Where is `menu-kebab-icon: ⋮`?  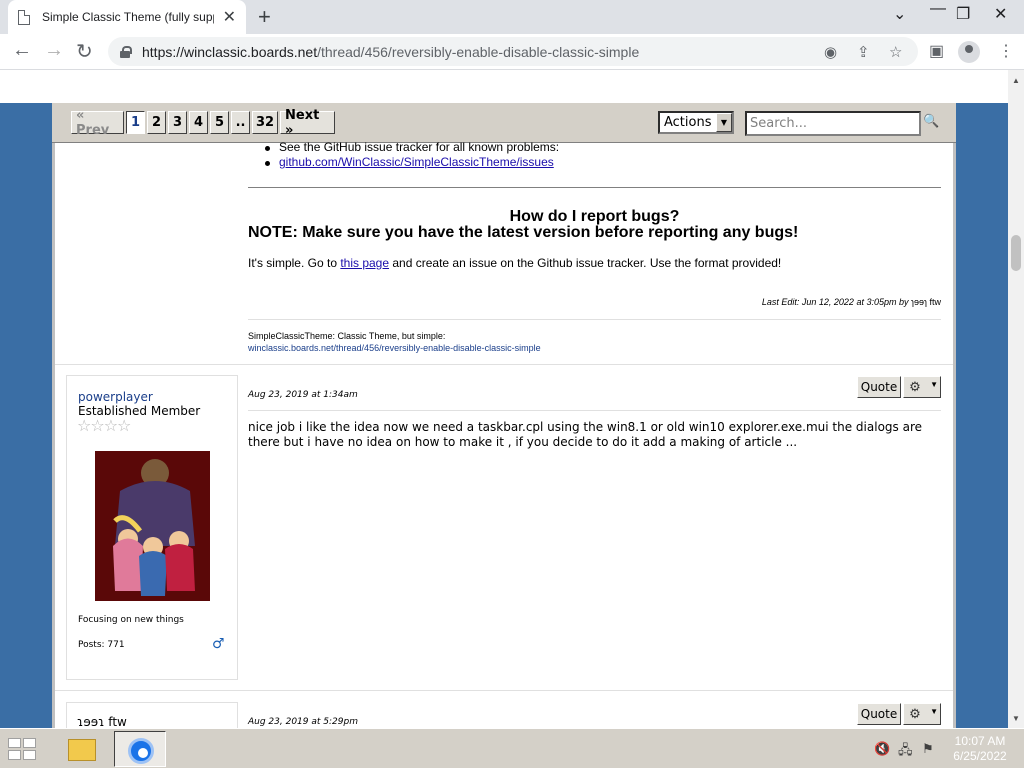
menu-kebab-icon: ⋮ is located at coordinates (1006, 51).